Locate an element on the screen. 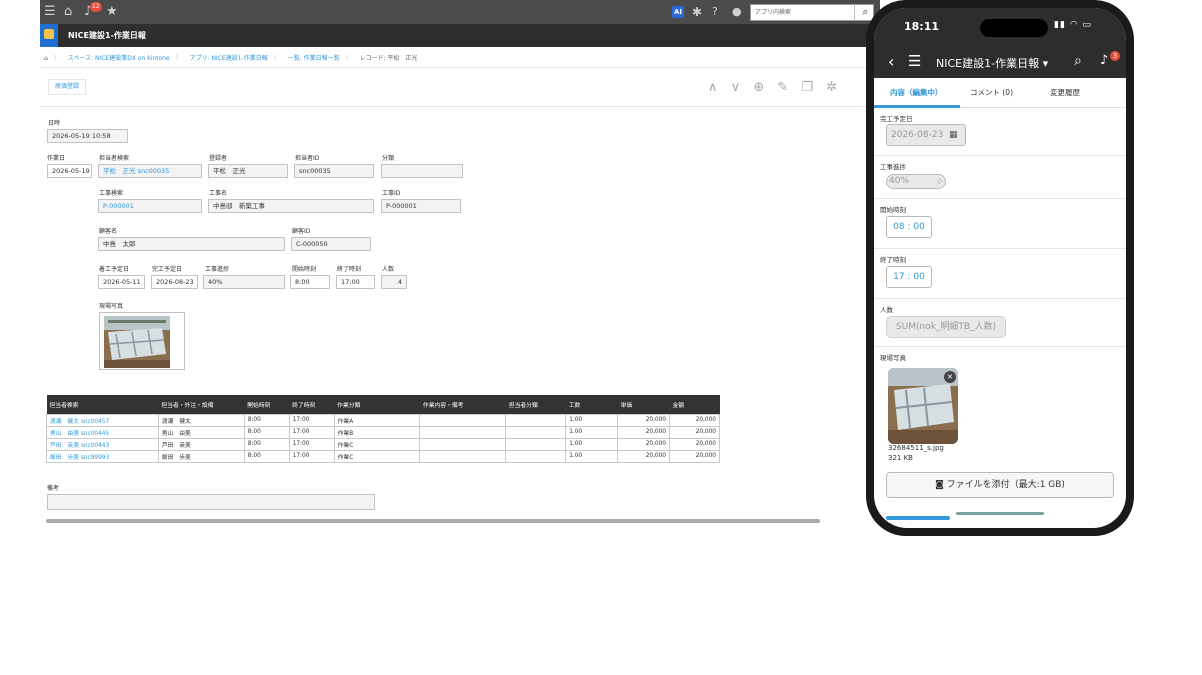 The height and width of the screenshot is (675, 1202). breadcrumb-home: ⌂ is located at coordinates (46, 58).